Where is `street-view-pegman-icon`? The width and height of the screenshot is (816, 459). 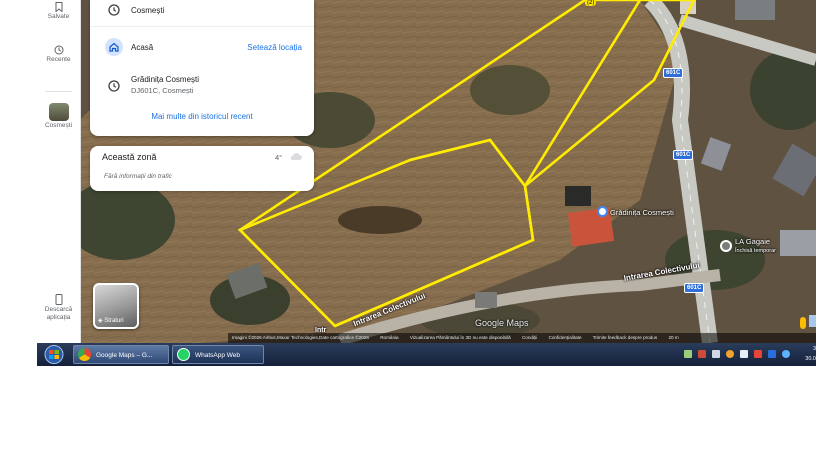
street-view-pegman-icon is located at coordinates (803, 323).